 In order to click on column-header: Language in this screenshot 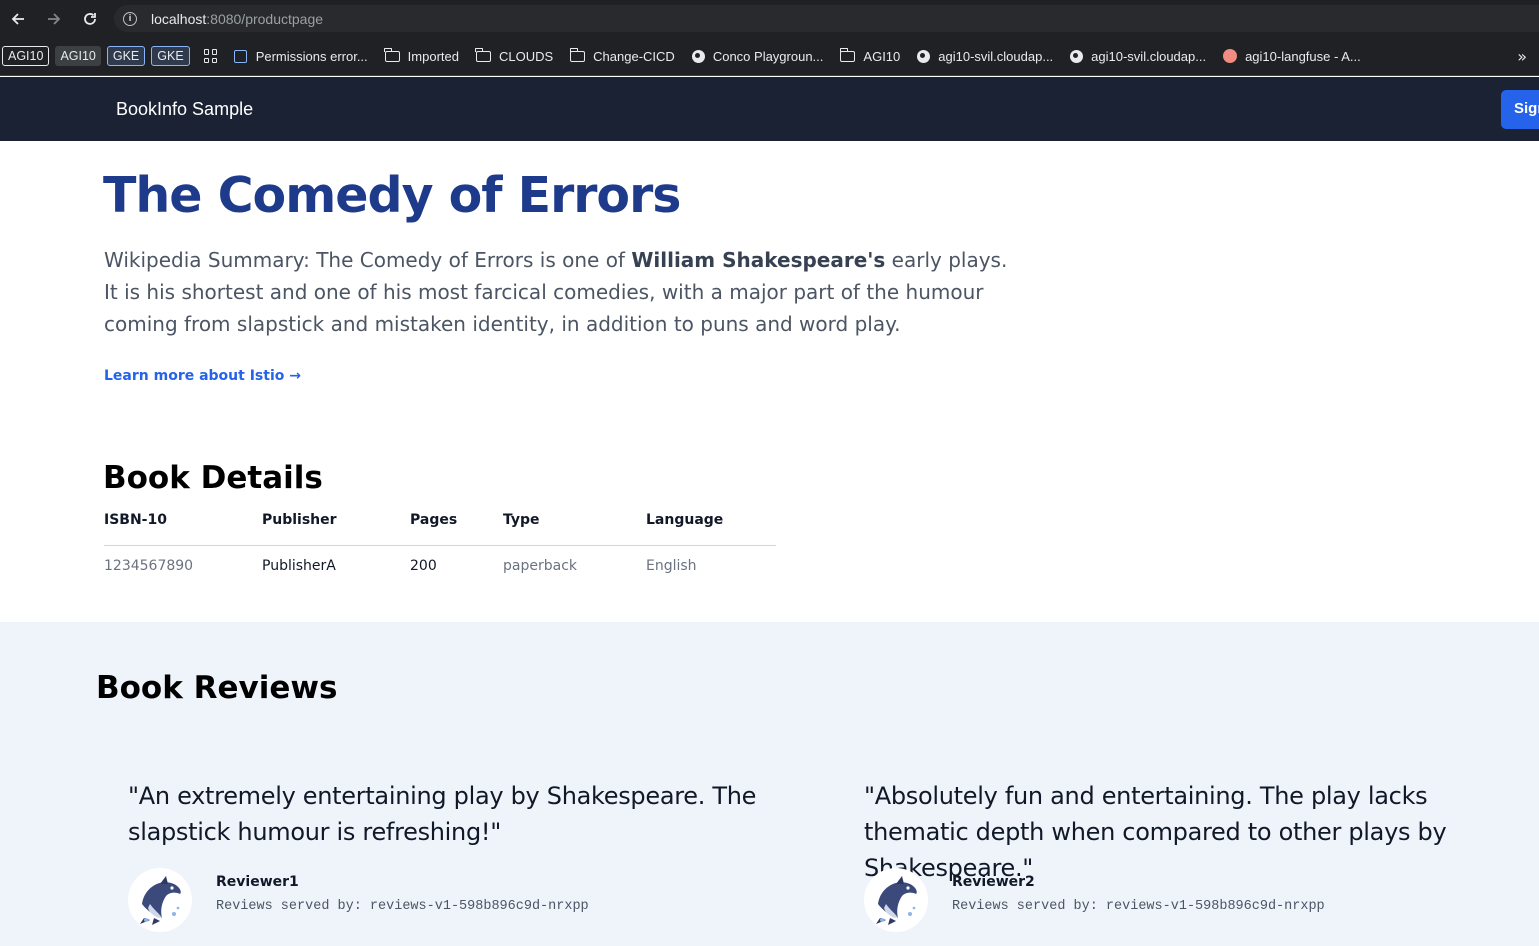, I will do `click(711, 527)`.